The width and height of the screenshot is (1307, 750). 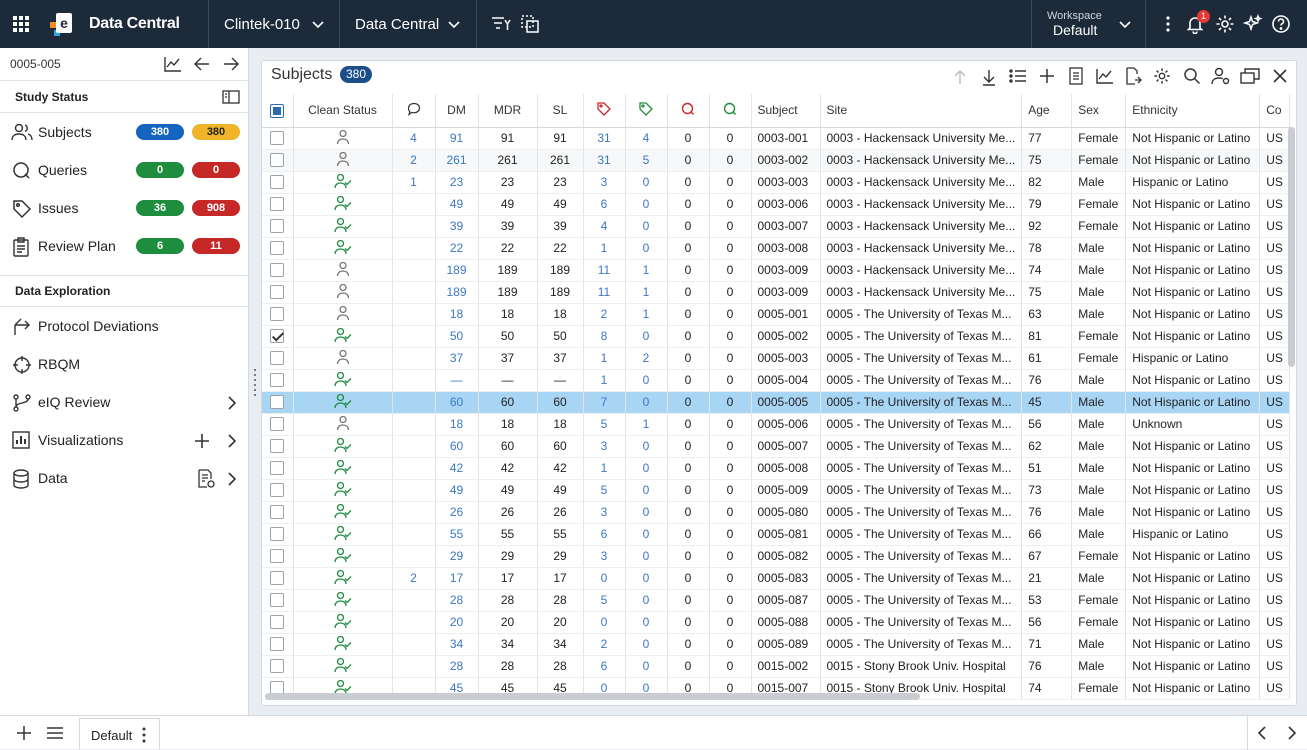 What do you see at coordinates (414, 111) in the screenshot?
I see `col-header-comments` at bounding box center [414, 111].